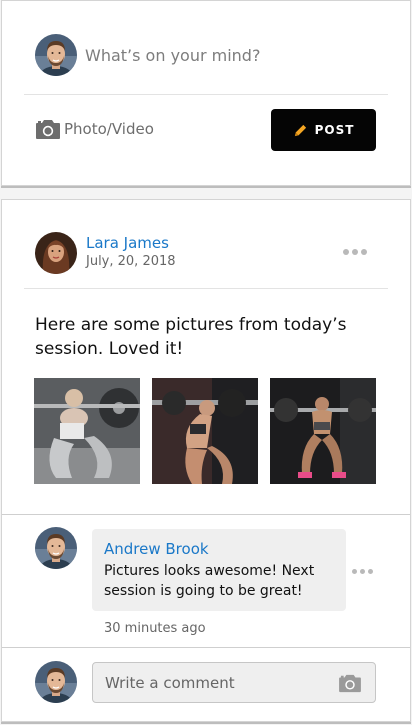  Describe the element at coordinates (234, 682) in the screenshot. I see `comment-input` at that location.